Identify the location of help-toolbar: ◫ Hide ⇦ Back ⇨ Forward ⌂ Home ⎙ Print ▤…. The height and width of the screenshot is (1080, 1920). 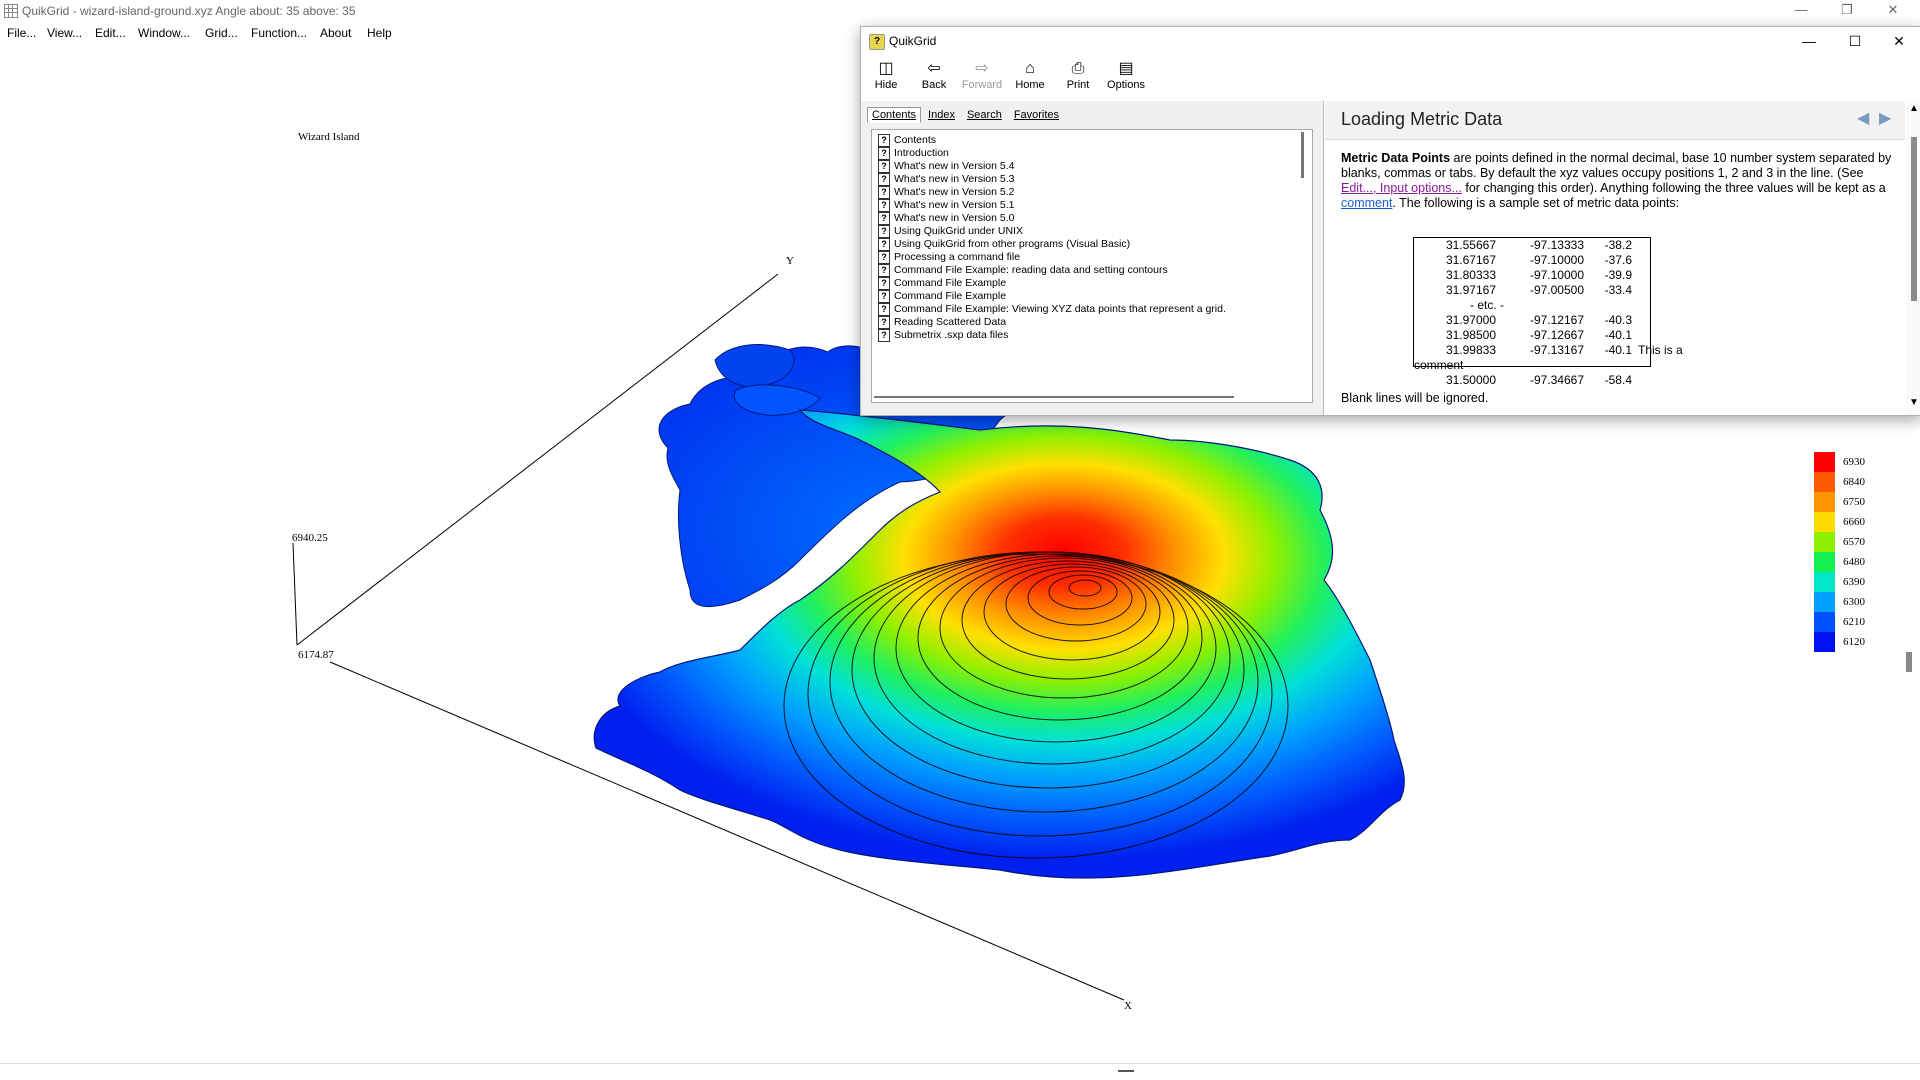
(1390, 78).